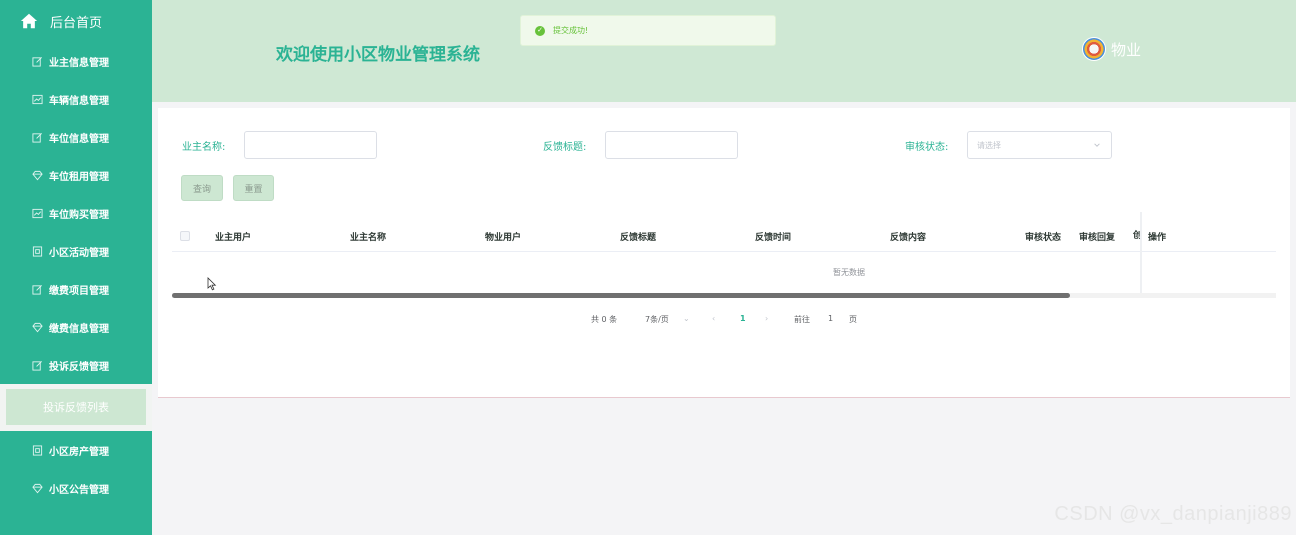  I want to click on empty-text: 暂无数据, so click(849, 272).